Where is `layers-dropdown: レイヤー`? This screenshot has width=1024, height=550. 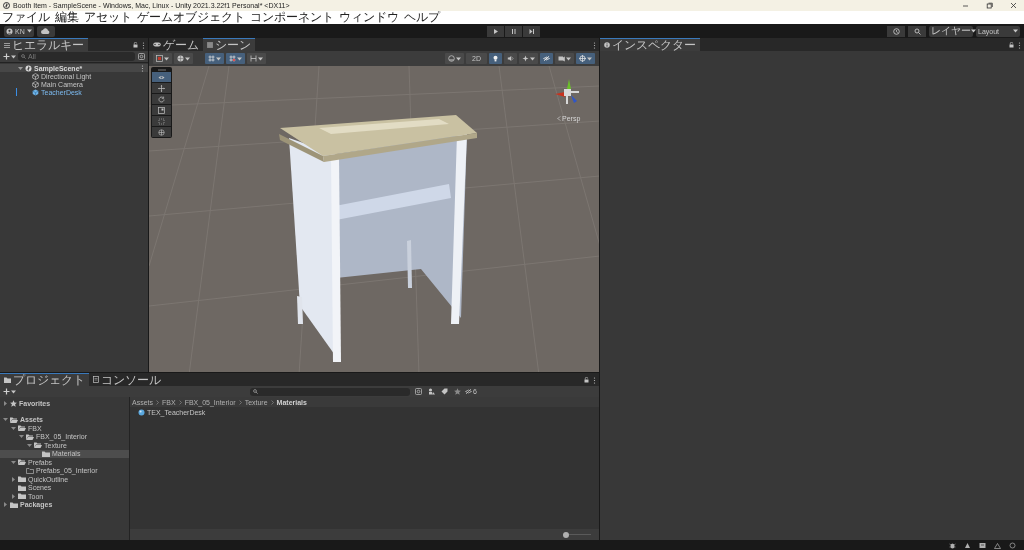
layers-dropdown: レイヤー is located at coordinates (951, 31).